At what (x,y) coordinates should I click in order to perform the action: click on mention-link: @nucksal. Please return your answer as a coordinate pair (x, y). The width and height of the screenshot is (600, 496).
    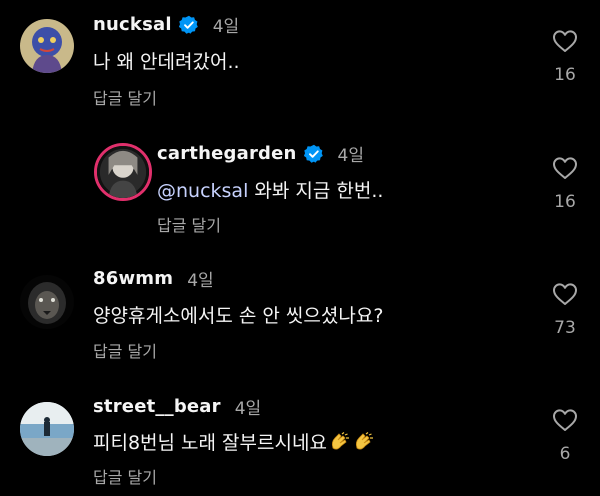
    Looking at the image, I should click on (202, 191).